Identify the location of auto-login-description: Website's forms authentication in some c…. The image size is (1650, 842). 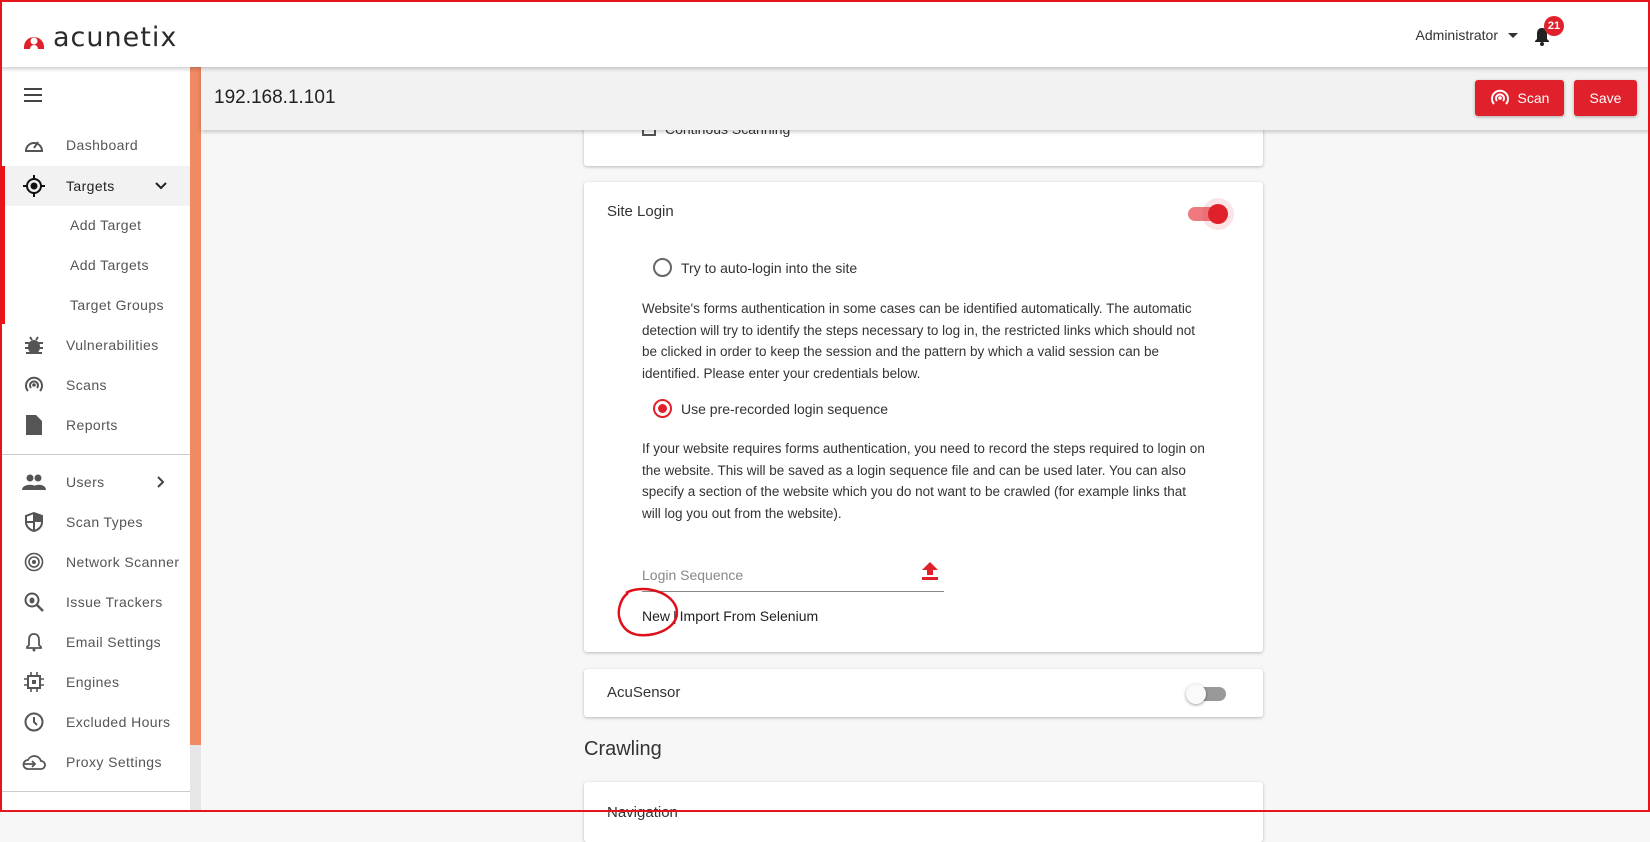
(919, 341).